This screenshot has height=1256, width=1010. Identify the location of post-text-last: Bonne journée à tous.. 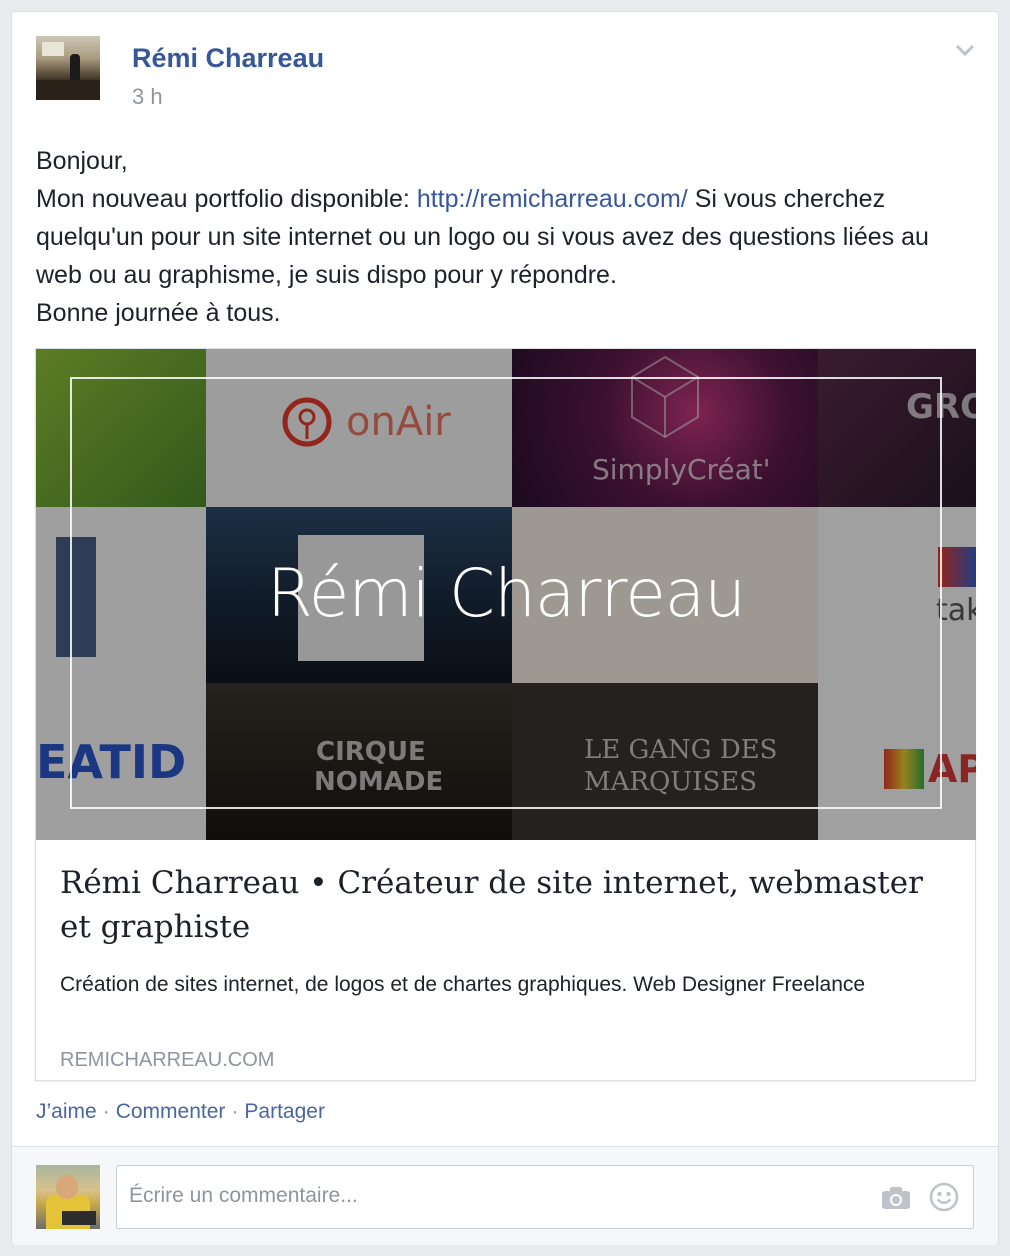
(158, 313).